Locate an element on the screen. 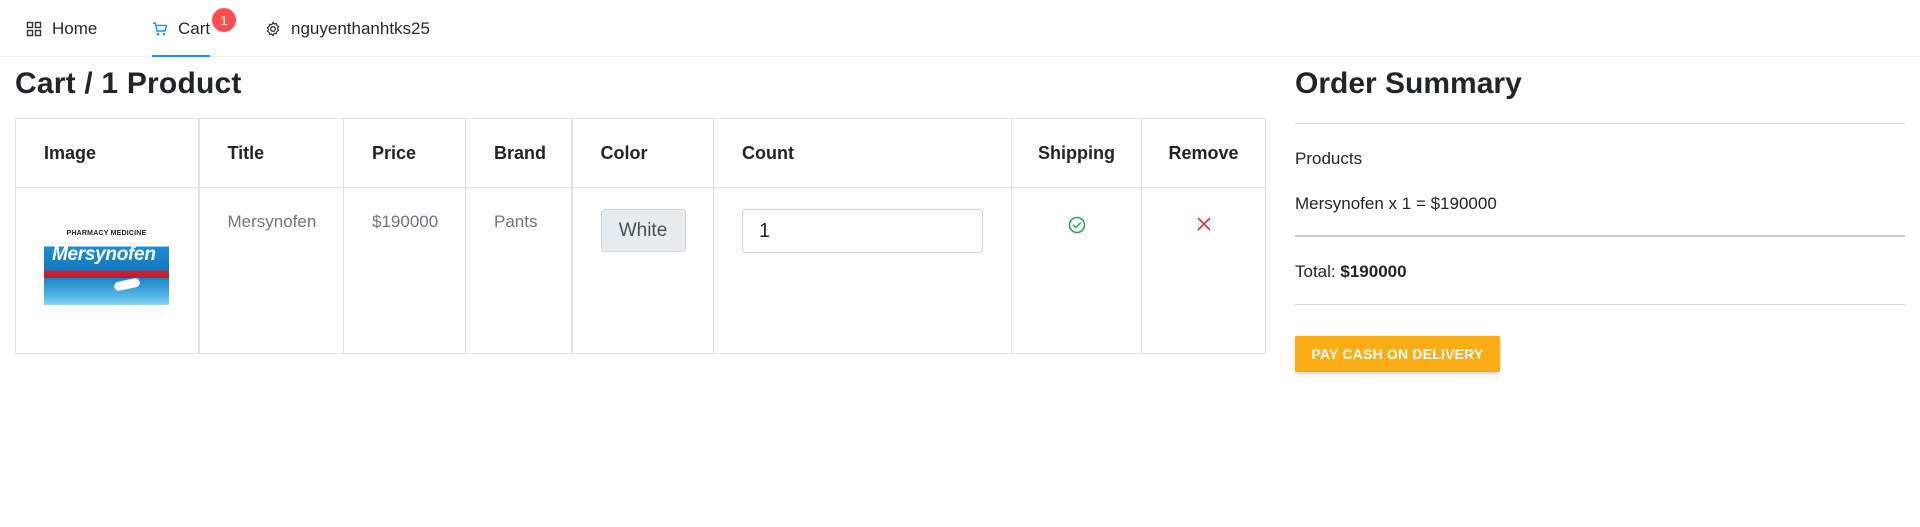 The height and width of the screenshot is (527, 1920). shopping-cart-icon is located at coordinates (160, 29).